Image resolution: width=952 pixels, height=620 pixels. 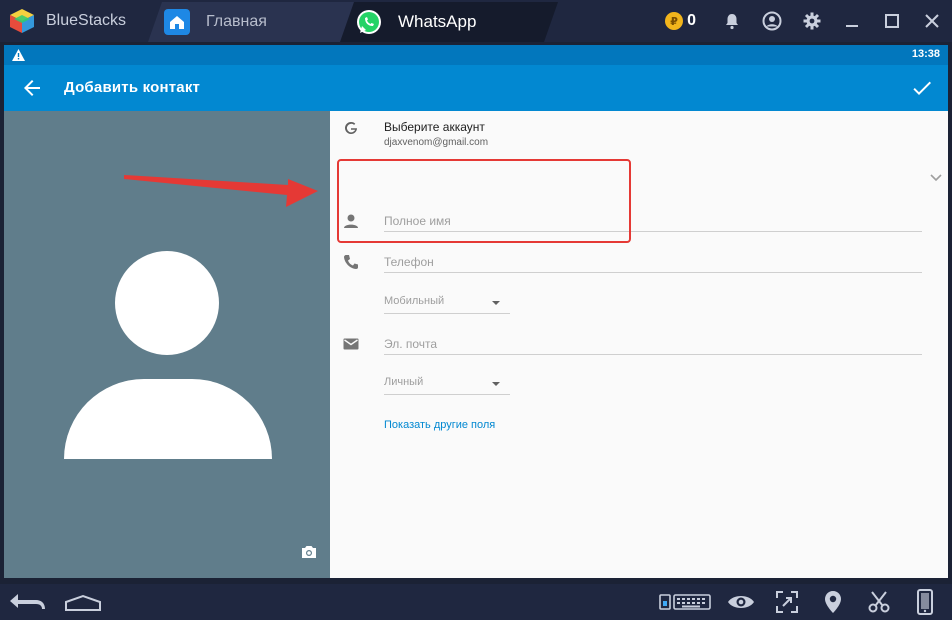 I want to click on nav-back-icon, so click(x=28, y=604).